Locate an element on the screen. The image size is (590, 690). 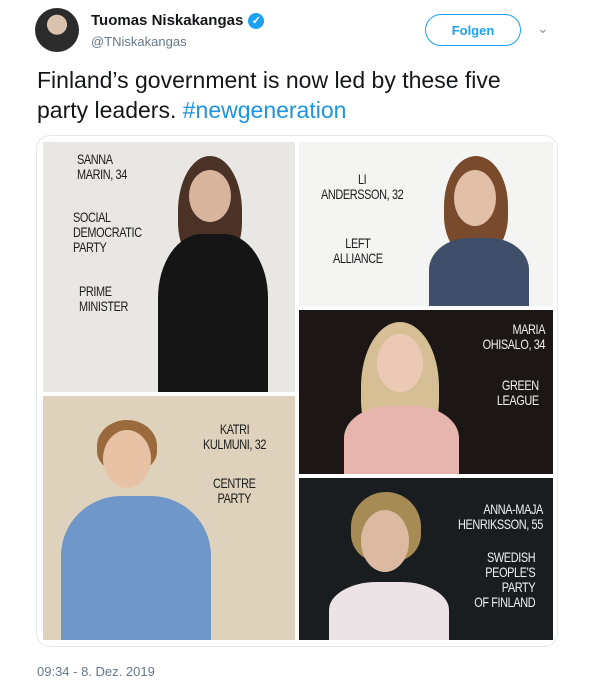
henriksson-party: SWEDISH PEOPLE'S PARTY OF FINLAND is located at coordinates (504, 579).